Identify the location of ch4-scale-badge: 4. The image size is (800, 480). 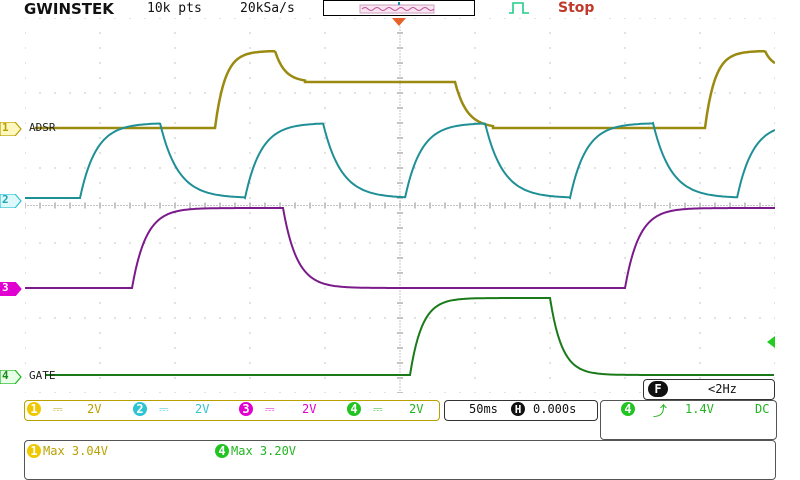
(354, 409).